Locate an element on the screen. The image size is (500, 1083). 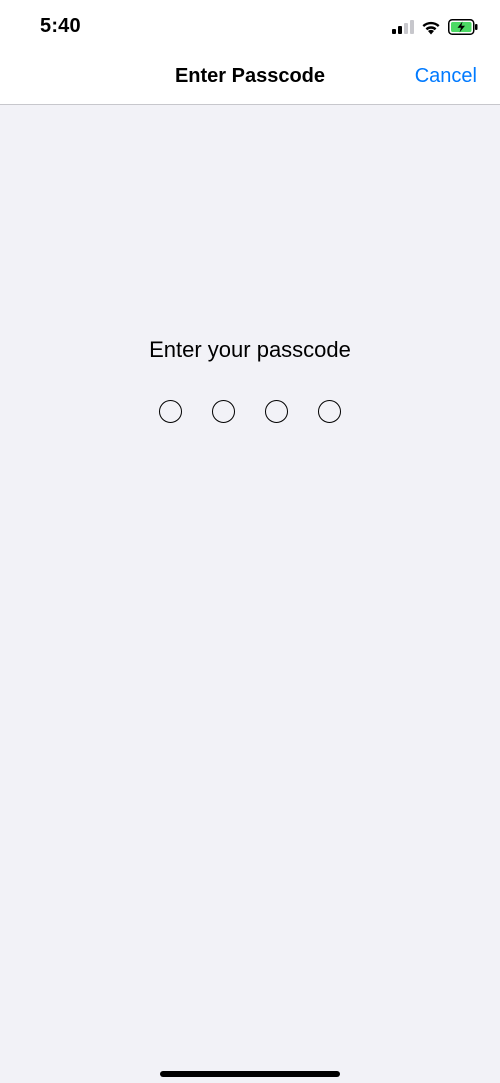
top-bar: 5:40 Enter Passcode Cancel is located at coordinates (250, 52).